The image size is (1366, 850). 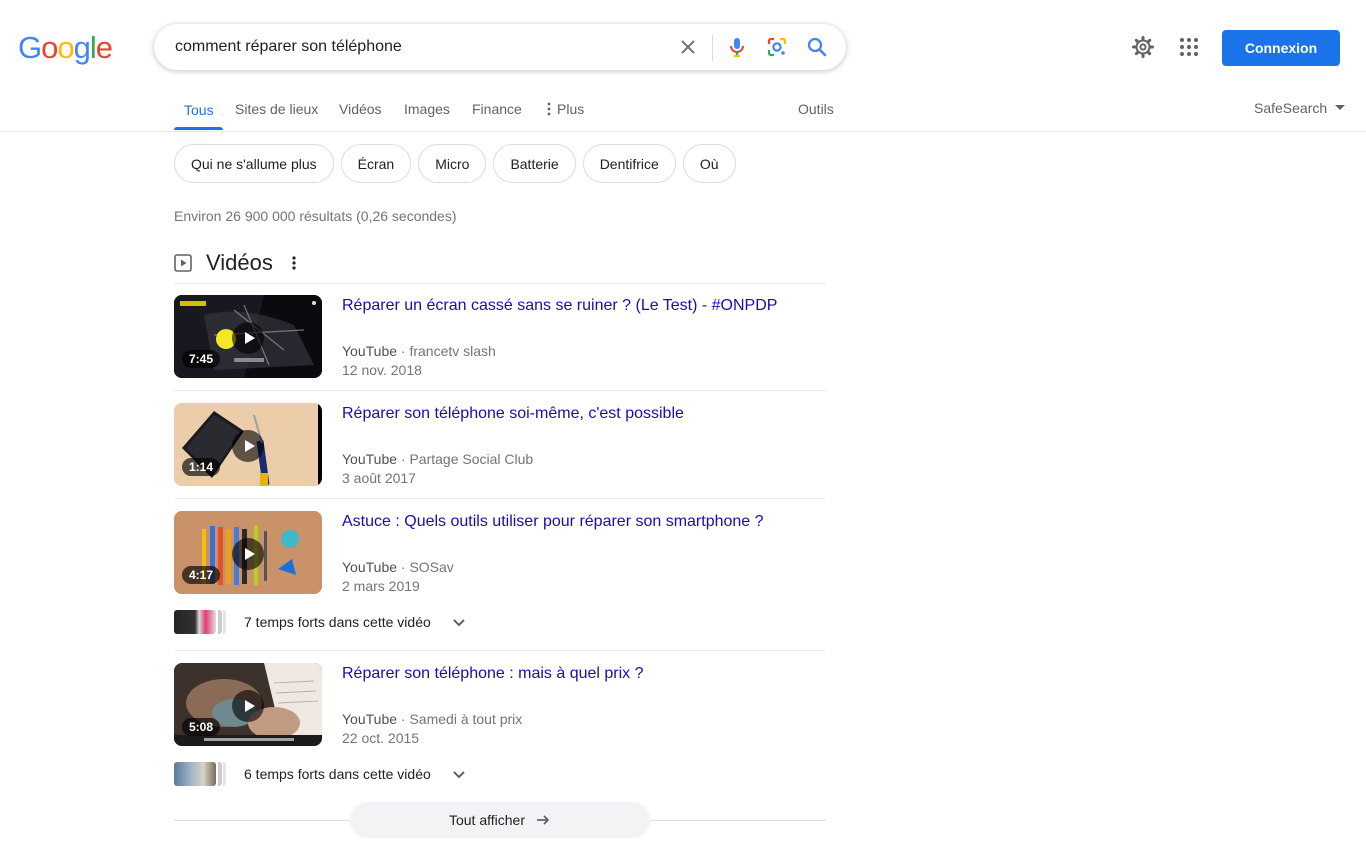 I want to click on key-moments-label: 7 temps forts dans cette vidéo, so click(x=337, y=622).